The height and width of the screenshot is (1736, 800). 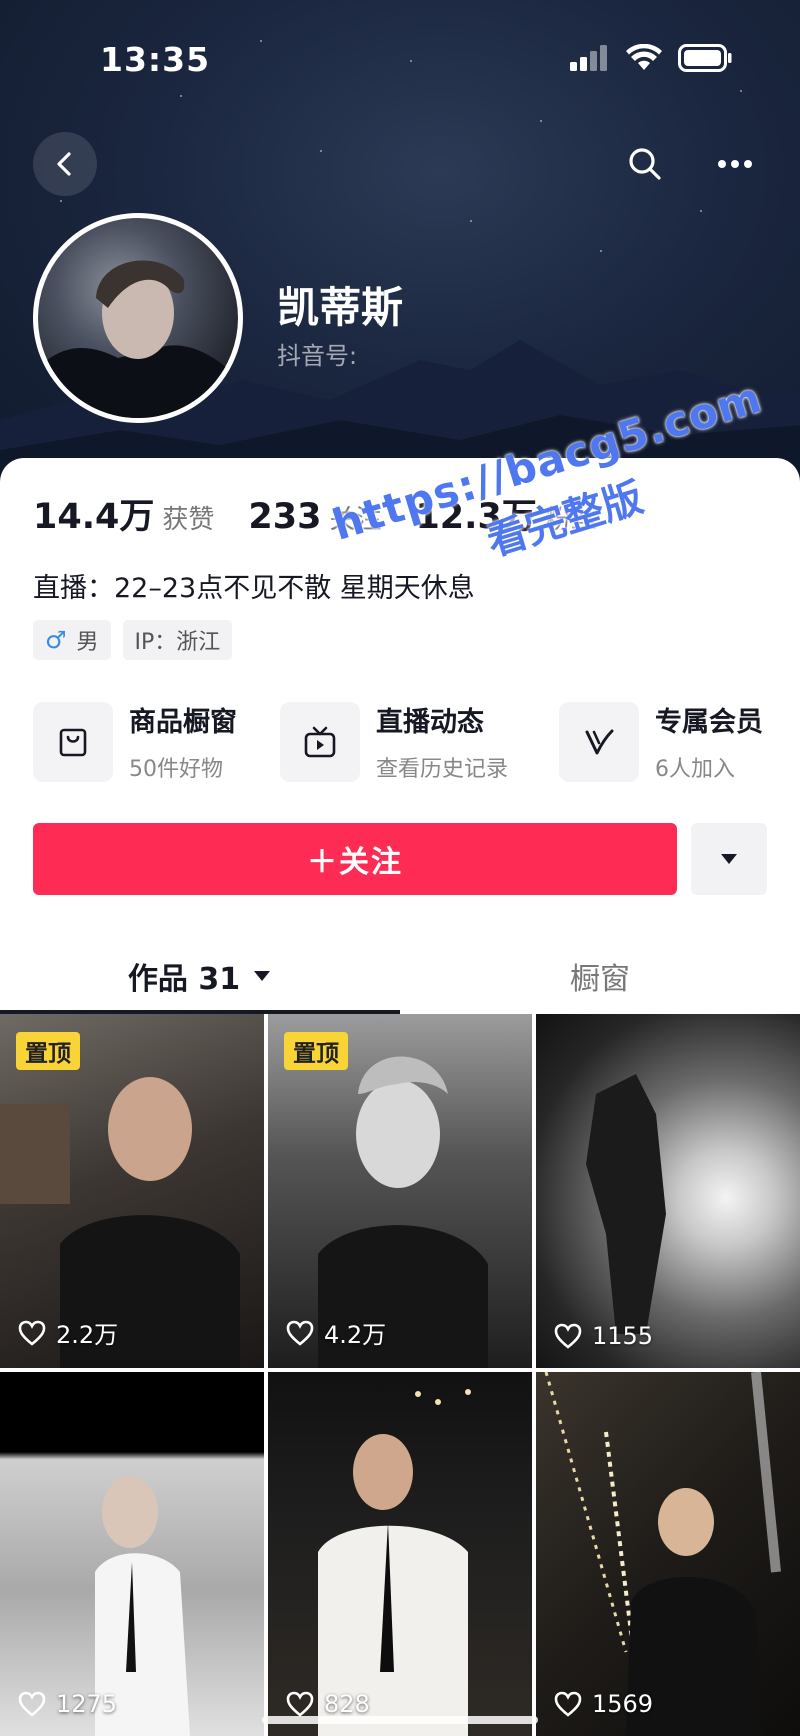 I want to click on status-bar: 13:35, so click(x=400, y=58).